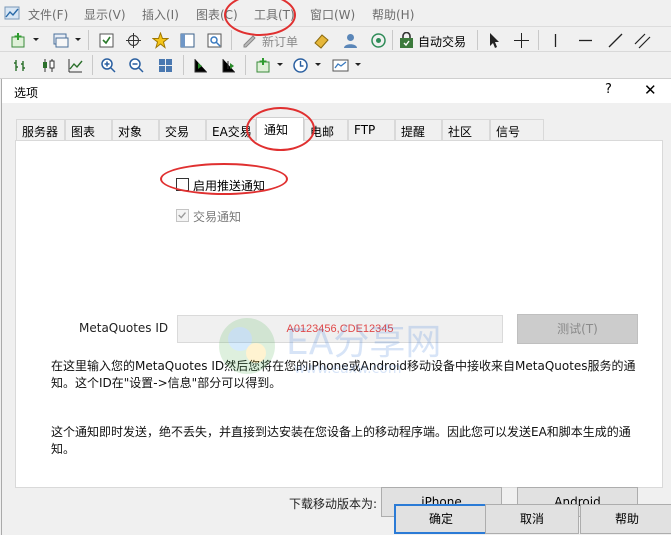 The height and width of the screenshot is (535, 671). Describe the element at coordinates (75, 65) in the screenshot. I see `line-chart-icon` at that location.